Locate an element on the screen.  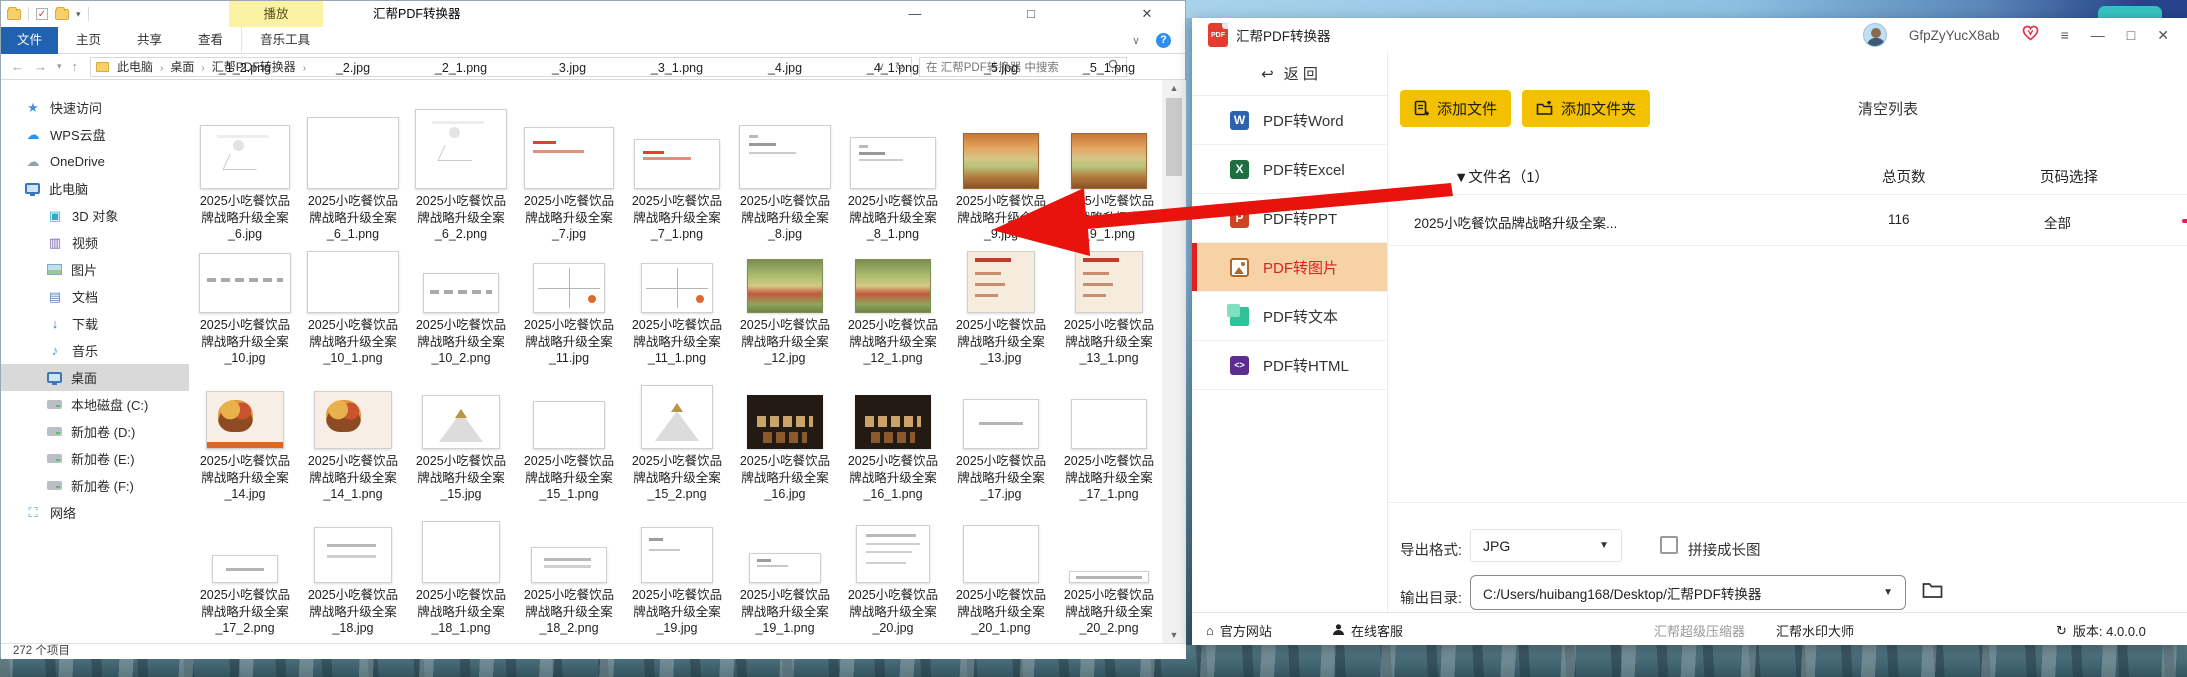
file-item: 2025小吃餐饮品 牌战略升级全案 _9.jpg is located at coordinates (1001, 170).